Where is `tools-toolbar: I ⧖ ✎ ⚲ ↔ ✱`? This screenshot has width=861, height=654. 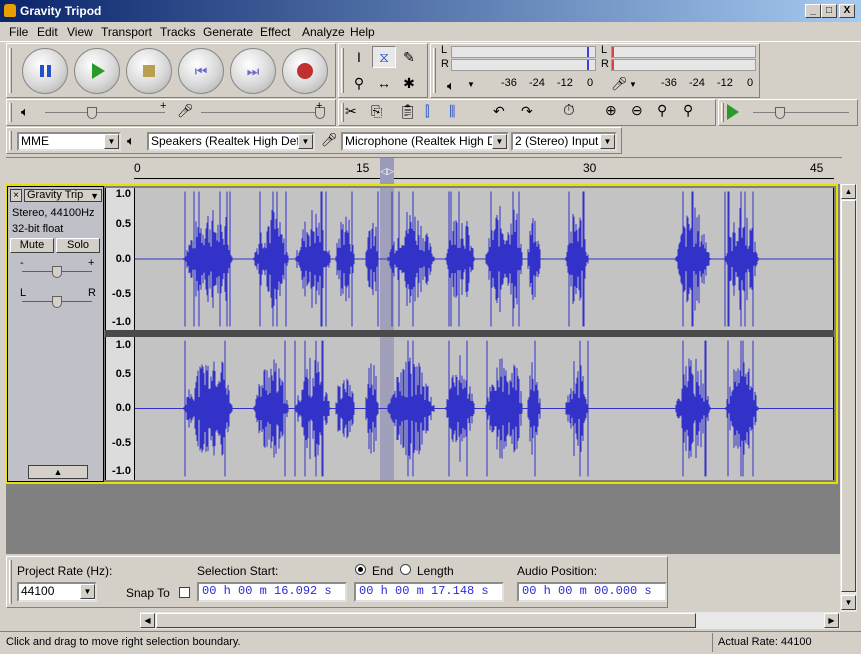
tools-toolbar: I ⧖ ✎ ⚲ ↔ ✱ is located at coordinates (383, 70).